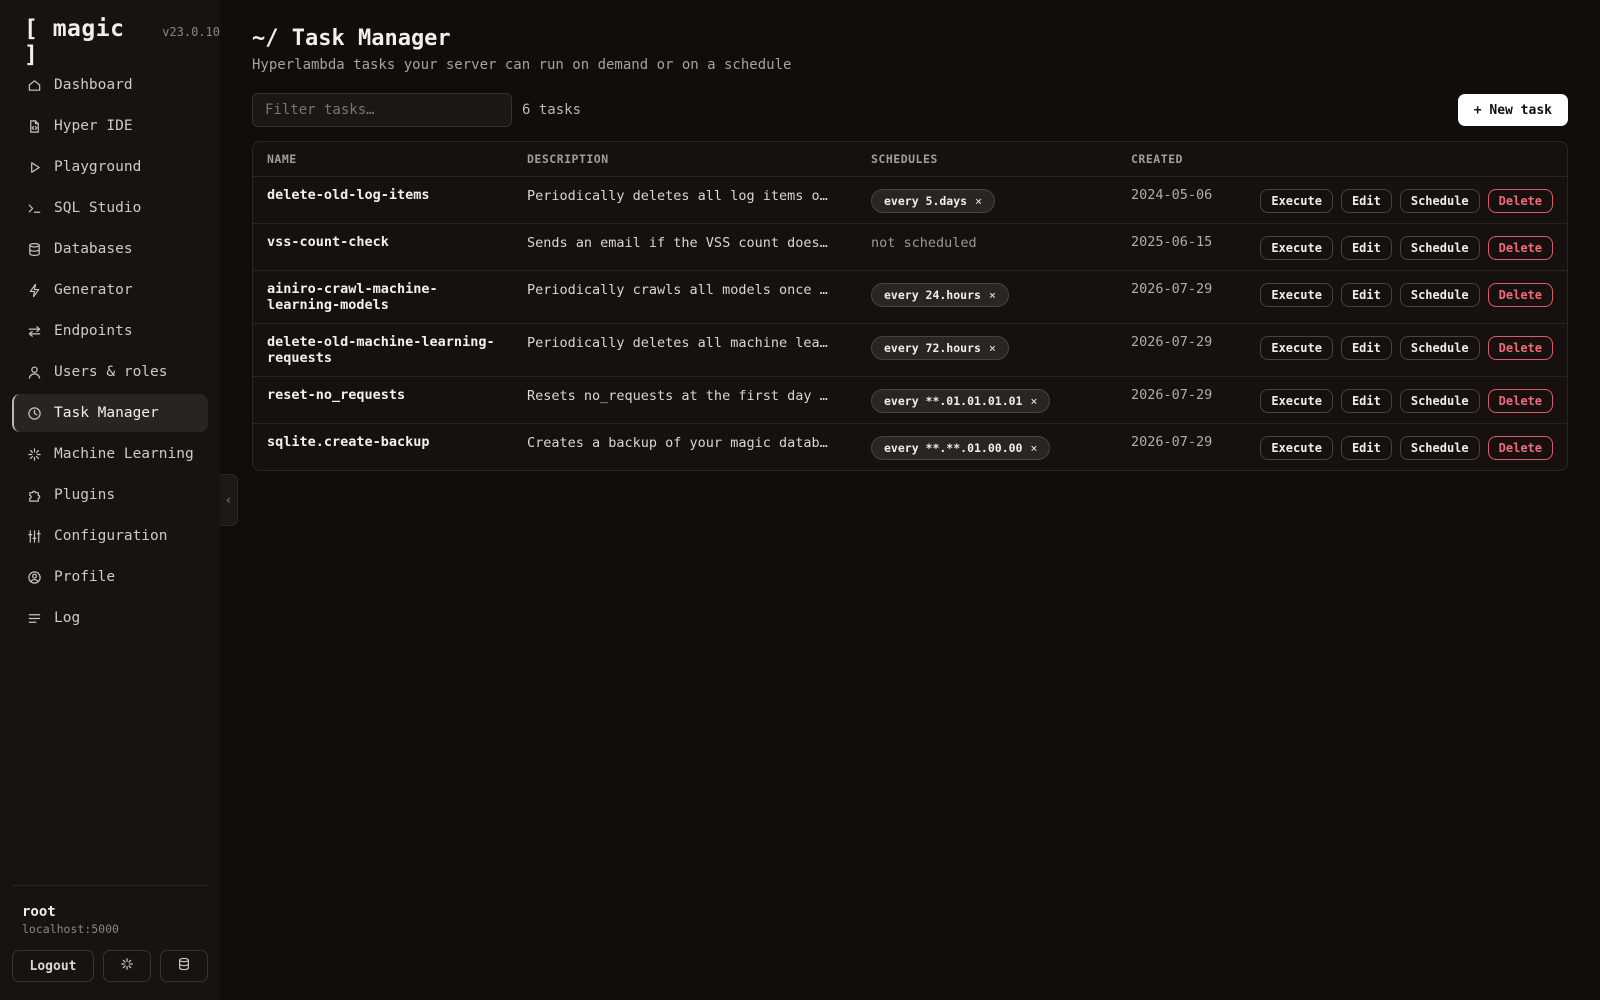 The image size is (1600, 1000). I want to click on cell-name: sqlite.create-backup, so click(383, 447).